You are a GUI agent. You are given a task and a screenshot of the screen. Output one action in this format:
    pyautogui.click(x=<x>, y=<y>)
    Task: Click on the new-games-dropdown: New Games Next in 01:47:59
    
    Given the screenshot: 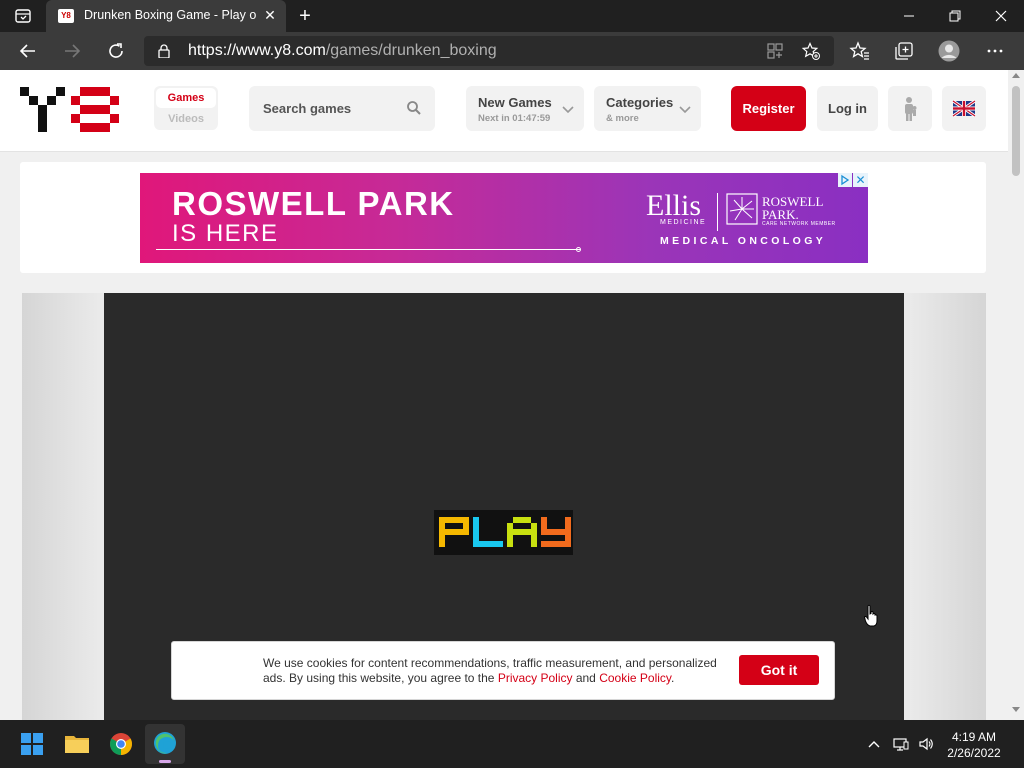 What is the action you would take?
    pyautogui.click(x=525, y=108)
    